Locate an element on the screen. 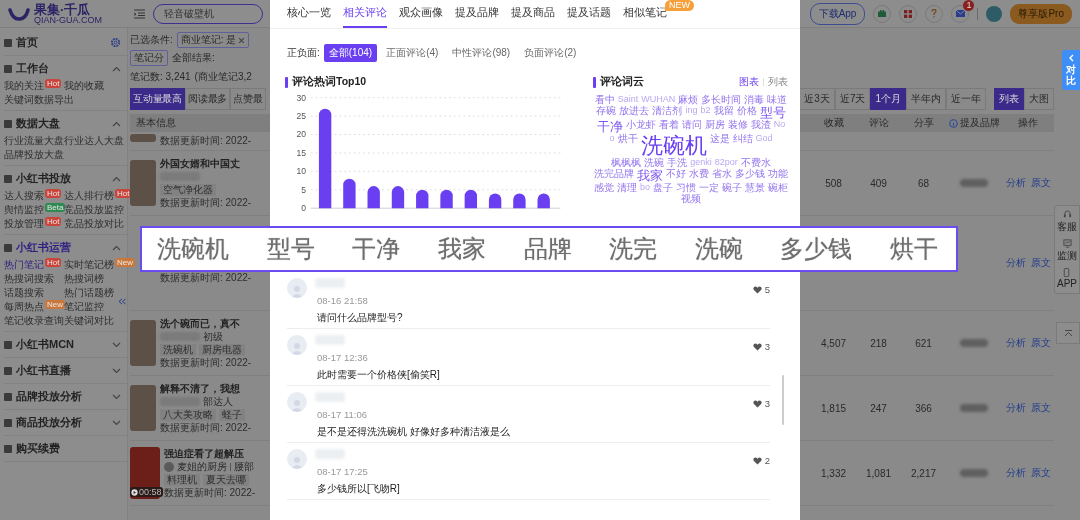  sidebar-item: 行业流量大盘 is located at coordinates (34, 140).